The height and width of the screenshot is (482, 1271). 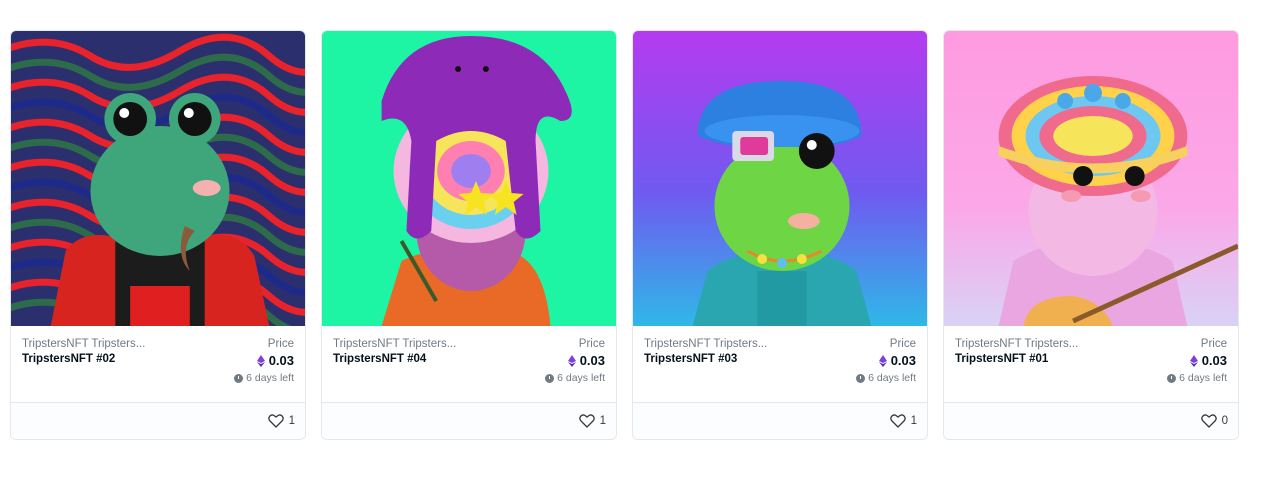 I want to click on favorite-button: 0, so click(x=1214, y=421).